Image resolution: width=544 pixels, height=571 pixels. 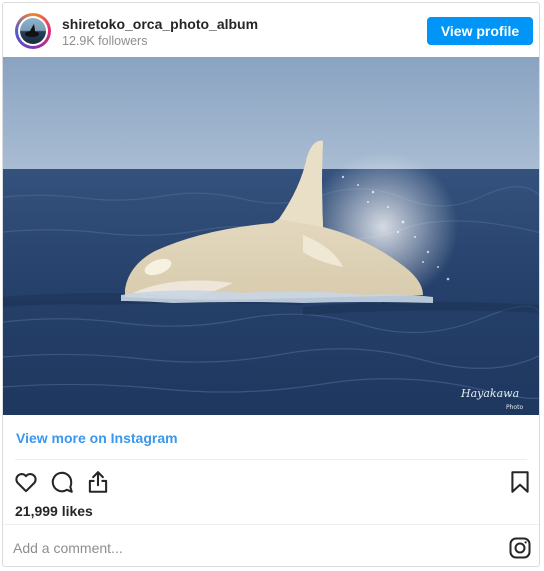 I want to click on username: shiretoko_orca_photo_album, so click(x=160, y=24).